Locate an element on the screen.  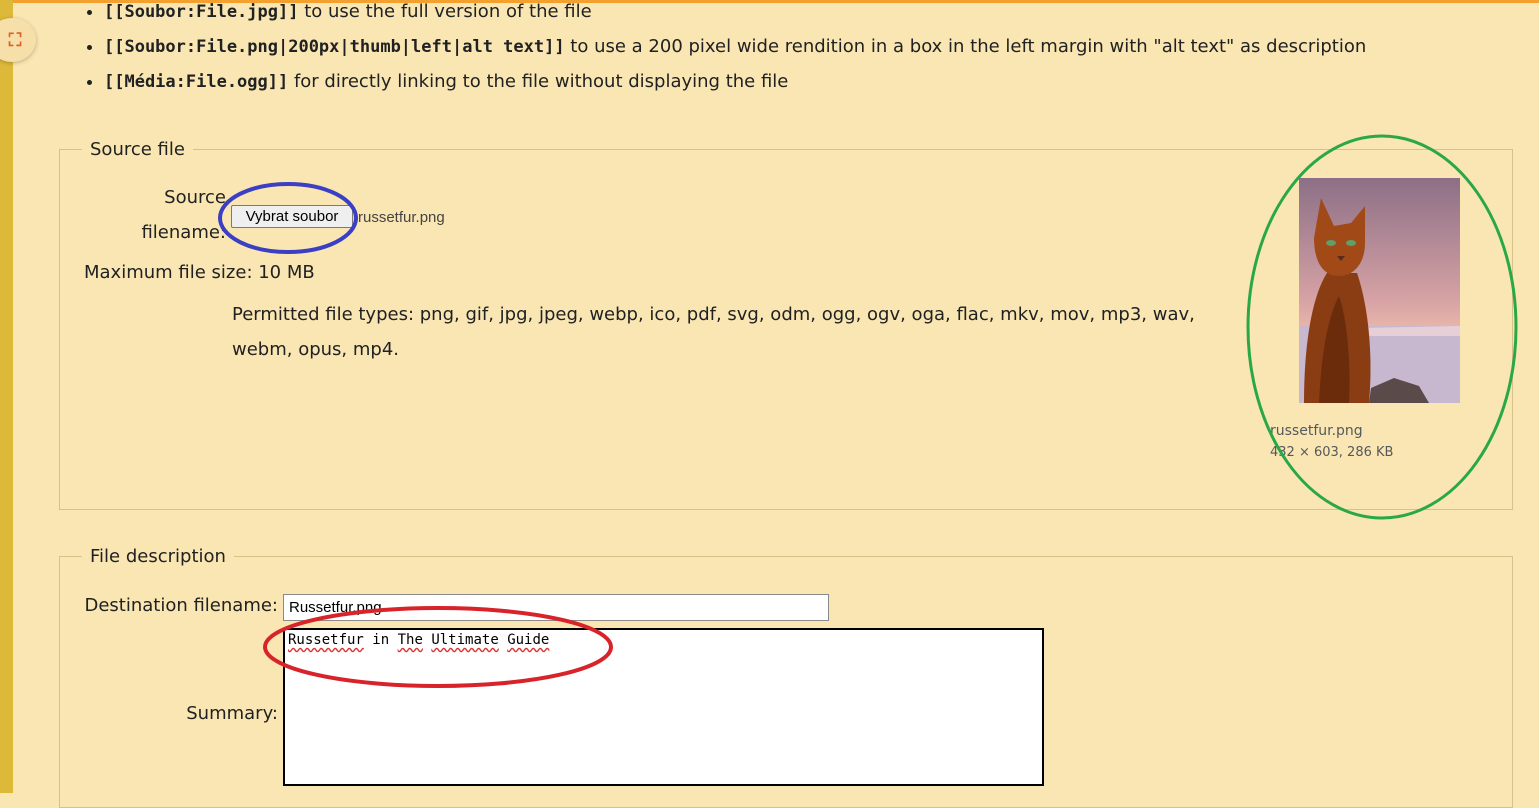
destination-filename-label: Destination filename: is located at coordinates (181, 605).